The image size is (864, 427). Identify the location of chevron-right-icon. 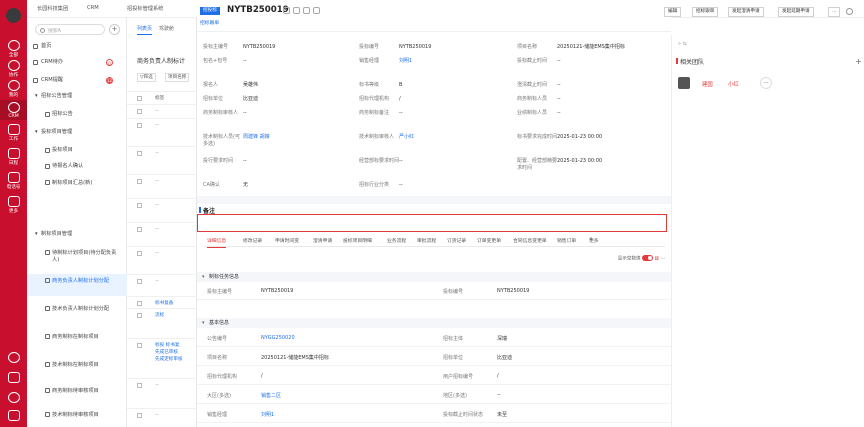
(316, 10).